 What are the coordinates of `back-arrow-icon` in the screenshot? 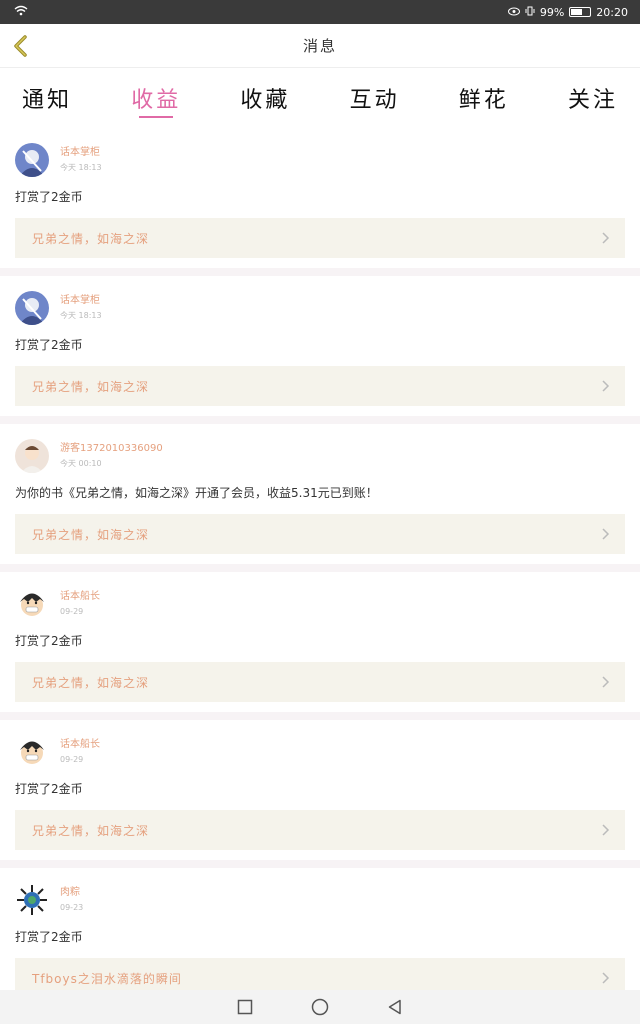 It's located at (20, 46).